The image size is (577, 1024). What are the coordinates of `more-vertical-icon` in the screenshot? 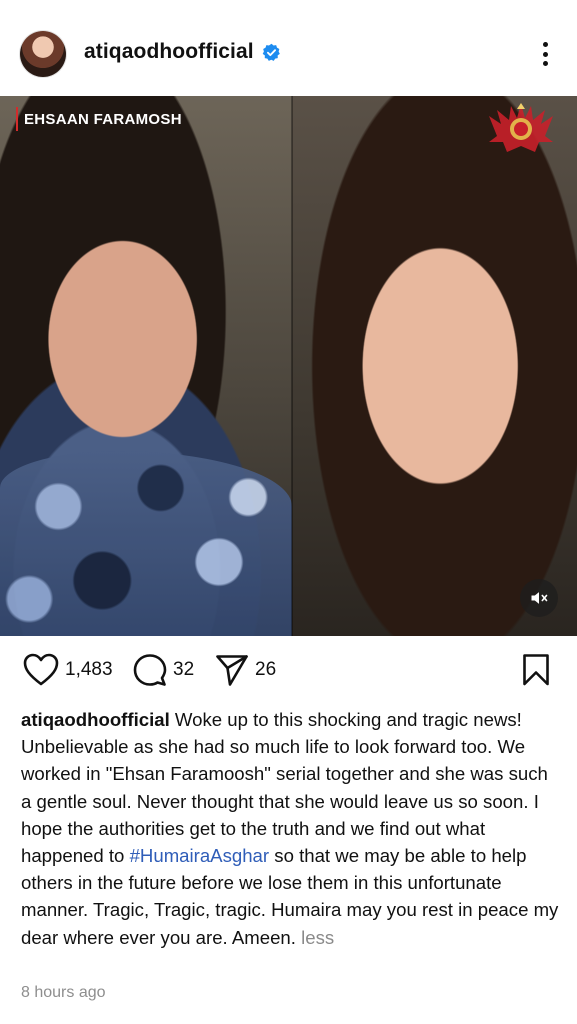 It's located at (545, 44).